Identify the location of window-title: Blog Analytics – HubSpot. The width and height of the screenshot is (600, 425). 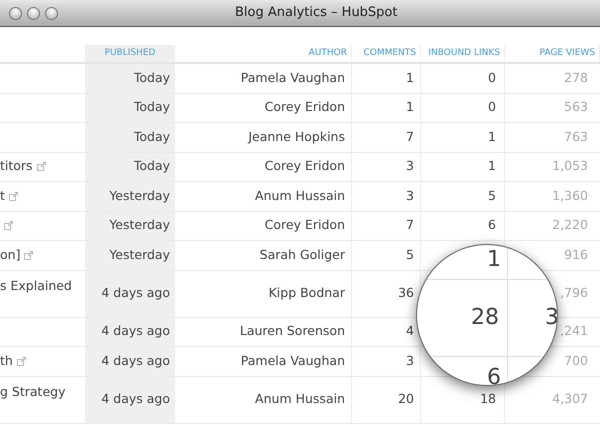
(316, 13).